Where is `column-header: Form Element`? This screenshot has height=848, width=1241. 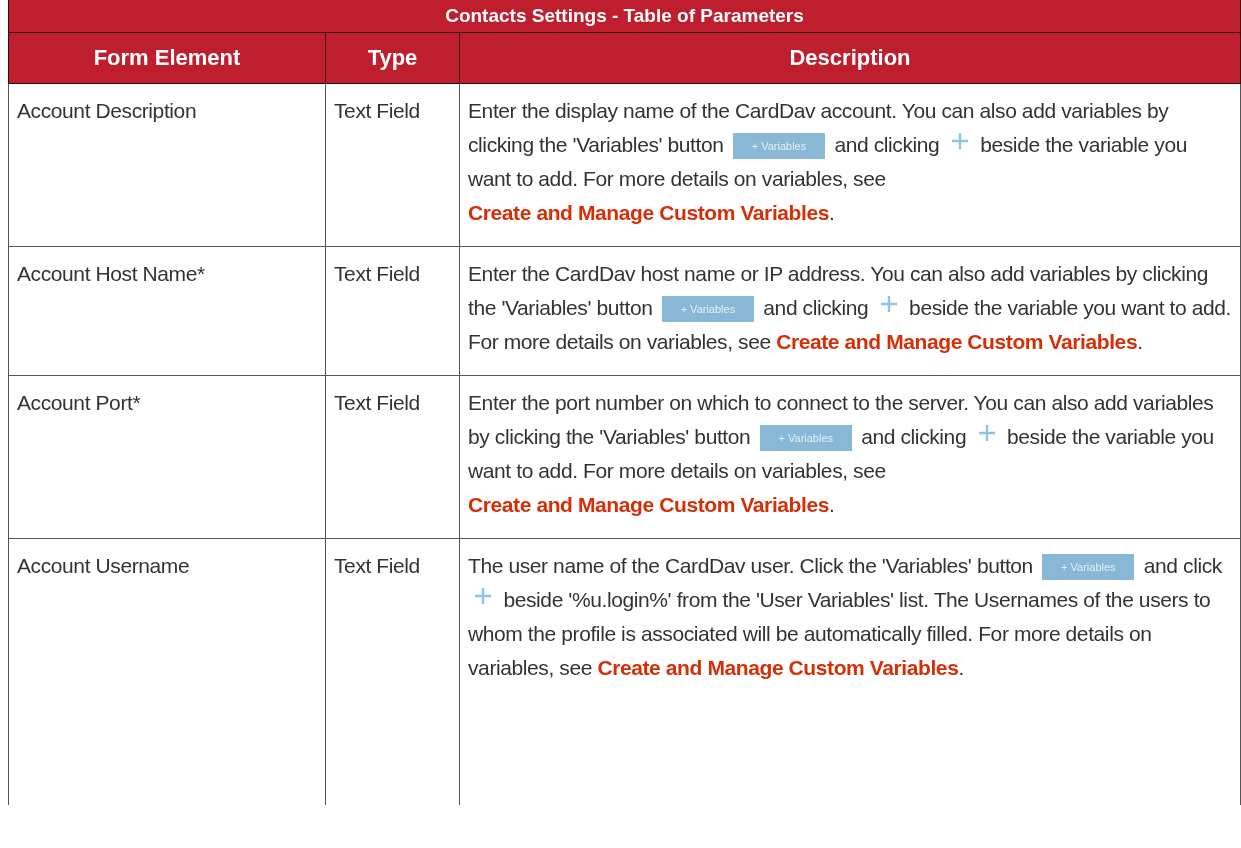
column-header: Form Element is located at coordinates (167, 58).